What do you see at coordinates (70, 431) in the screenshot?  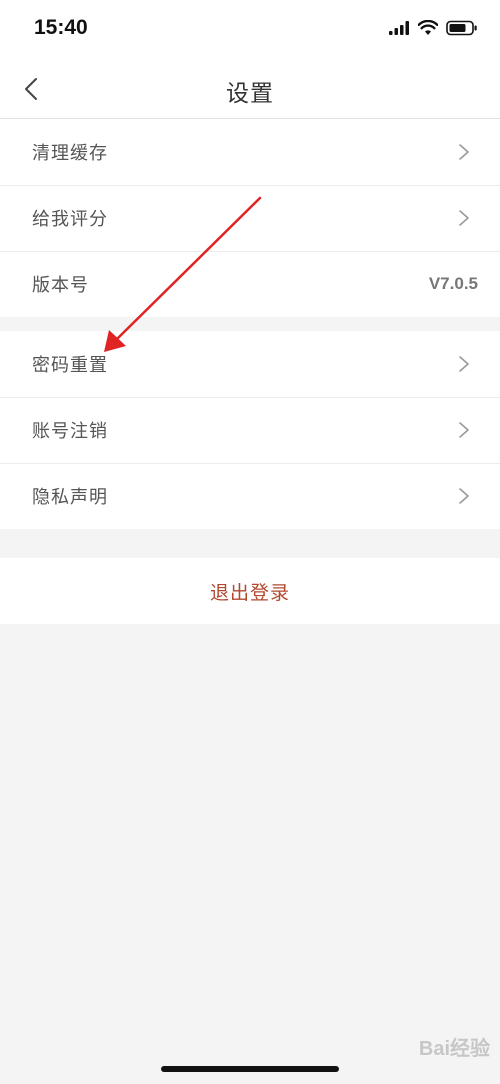 I see `row-label: 账号注销` at bounding box center [70, 431].